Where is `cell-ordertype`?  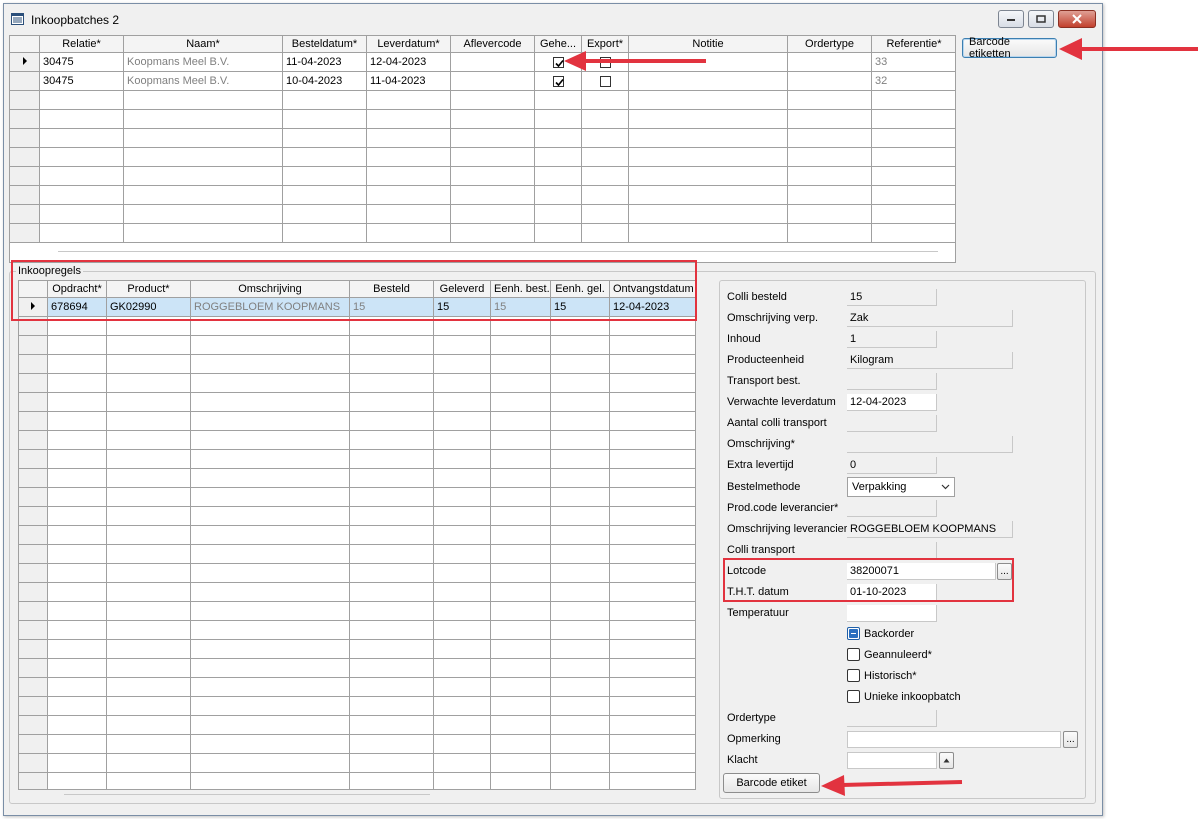
cell-ordertype is located at coordinates (829, 62).